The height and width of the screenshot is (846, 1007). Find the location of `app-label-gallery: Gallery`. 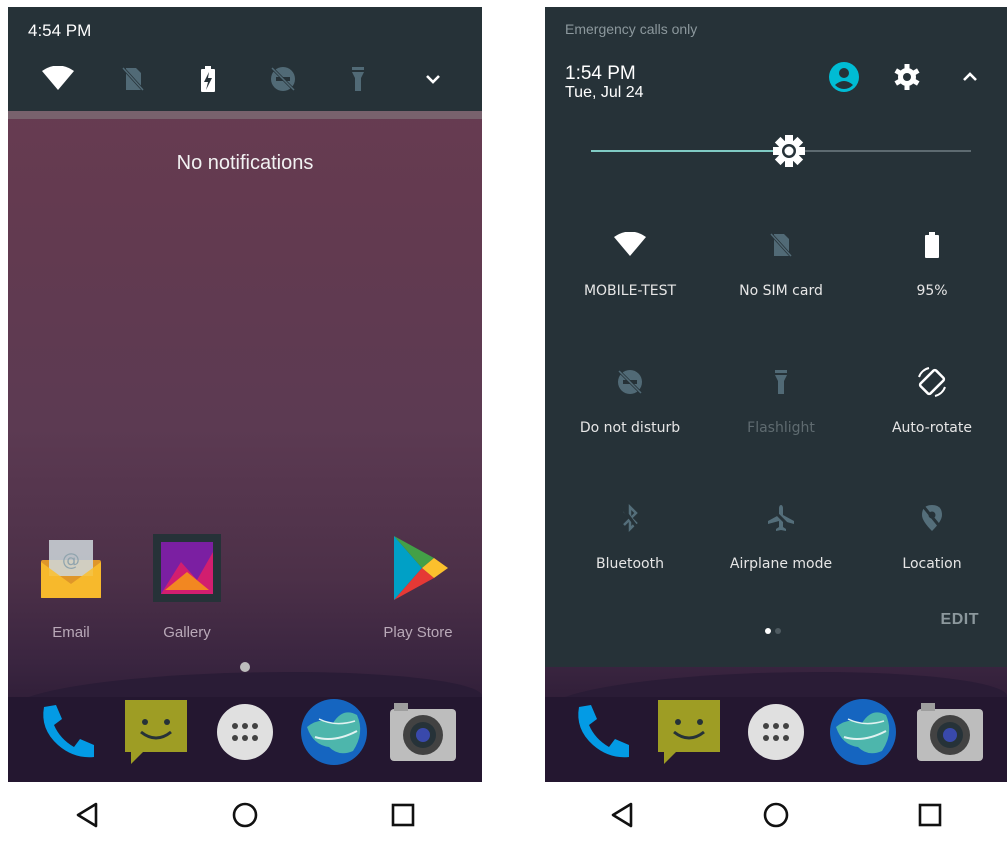

app-label-gallery: Gallery is located at coordinates (187, 632).